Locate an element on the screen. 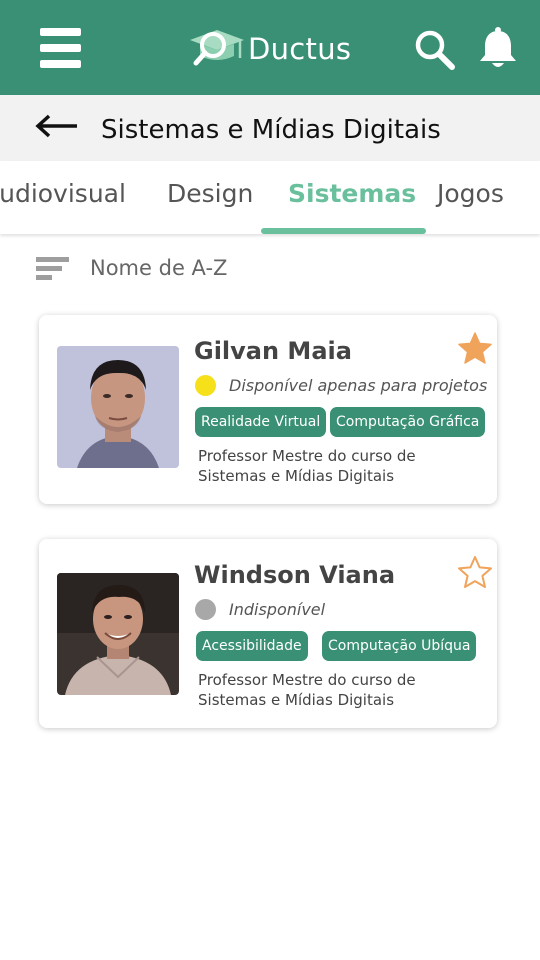 The width and height of the screenshot is (540, 960). search-icon is located at coordinates (435, 50).